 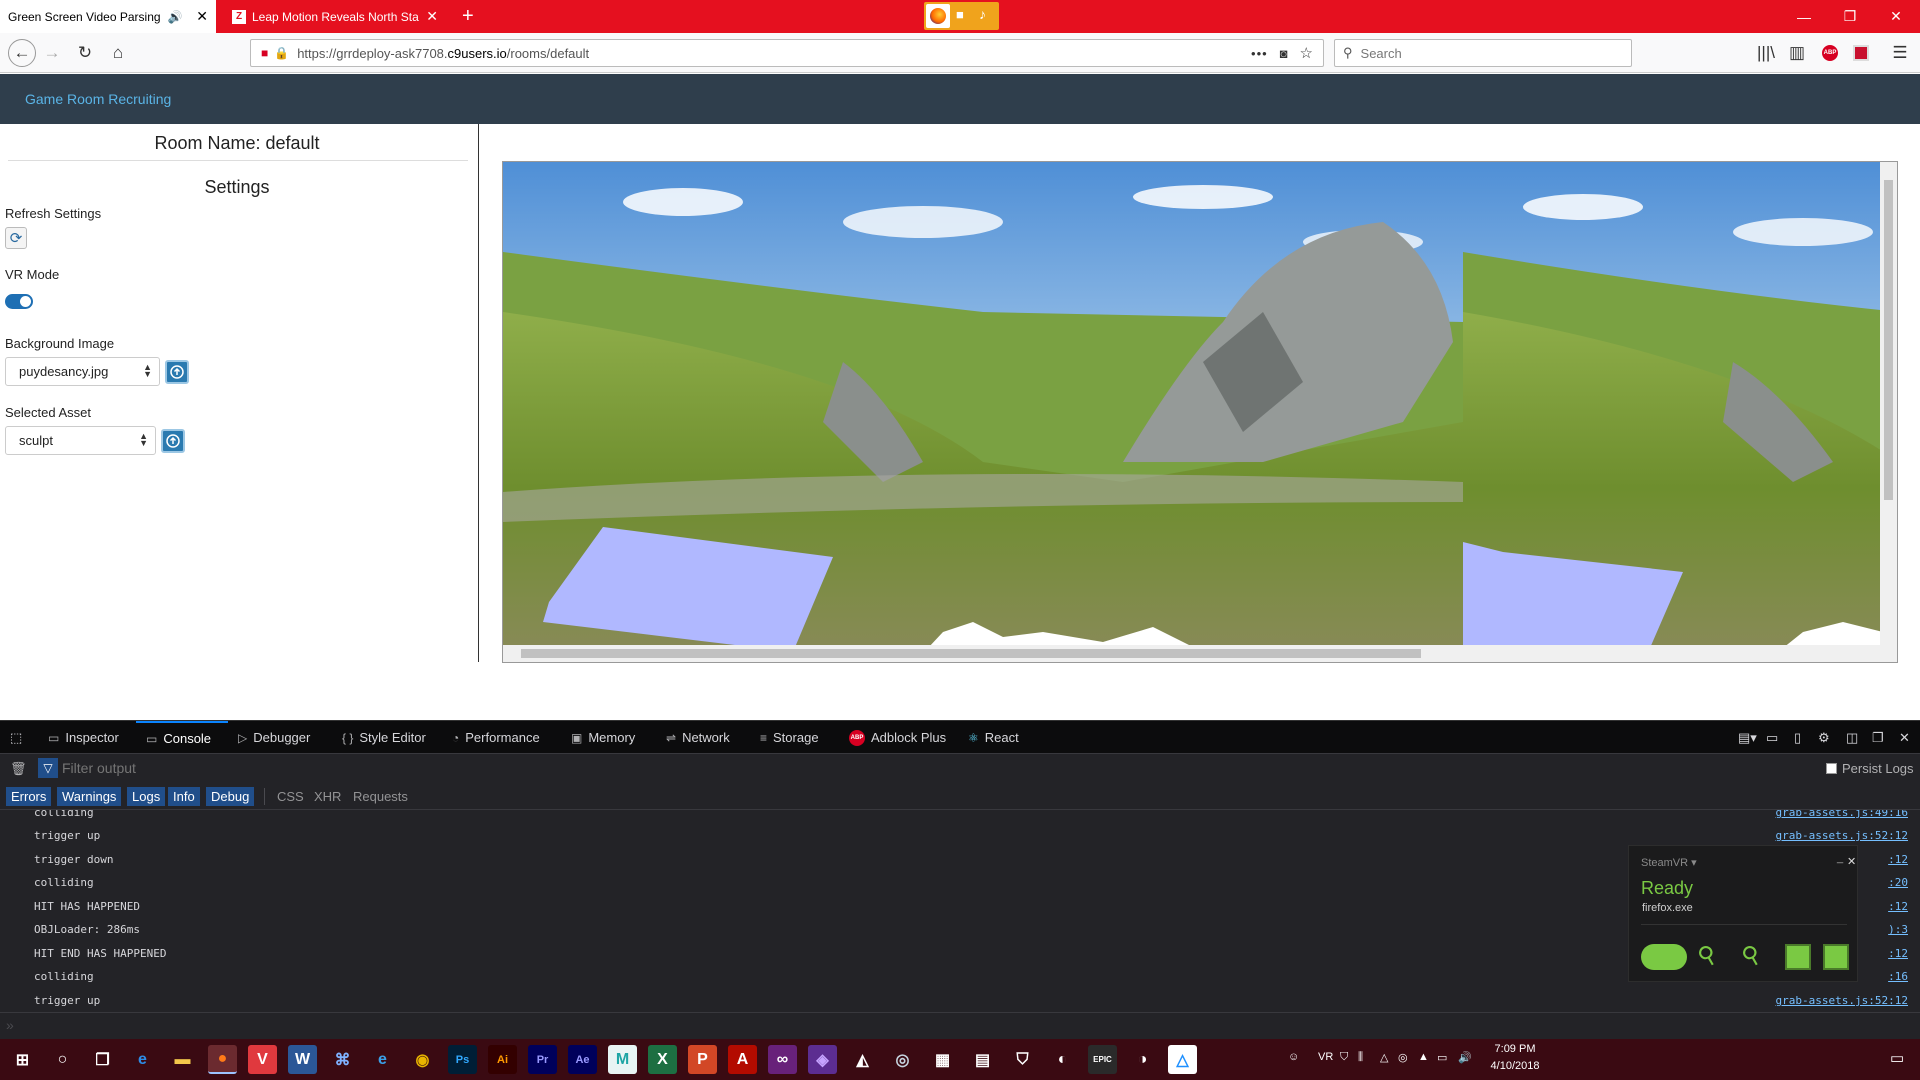 I want to click on background-image-select: puydesancy.jpg ▲ ▼, so click(x=82, y=371).